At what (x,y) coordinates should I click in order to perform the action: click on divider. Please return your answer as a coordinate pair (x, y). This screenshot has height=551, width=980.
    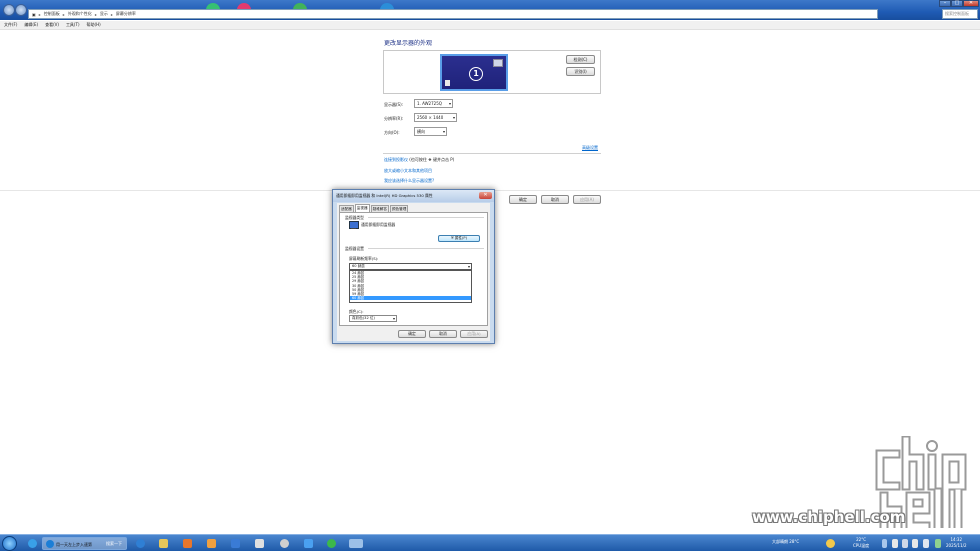
    Looking at the image, I should click on (492, 153).